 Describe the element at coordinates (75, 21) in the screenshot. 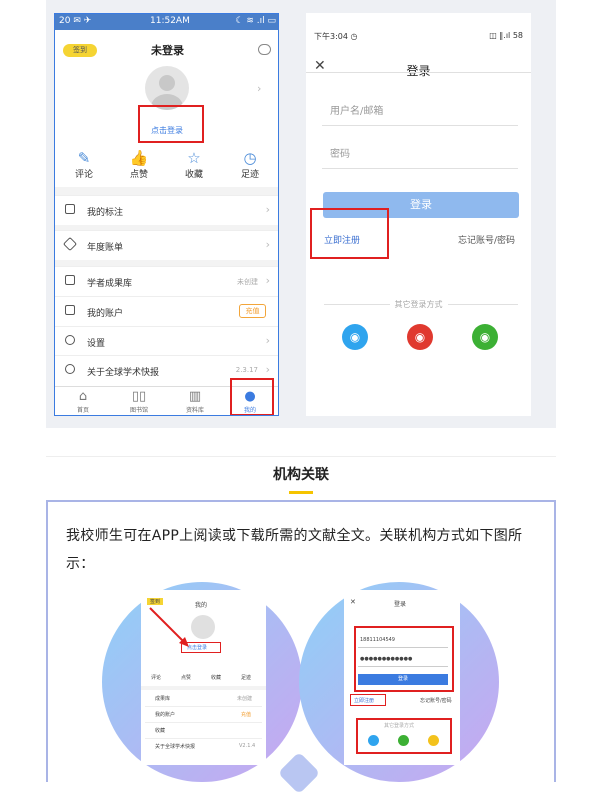

I see `status-left-icons: 20 ✉ ✈` at that location.